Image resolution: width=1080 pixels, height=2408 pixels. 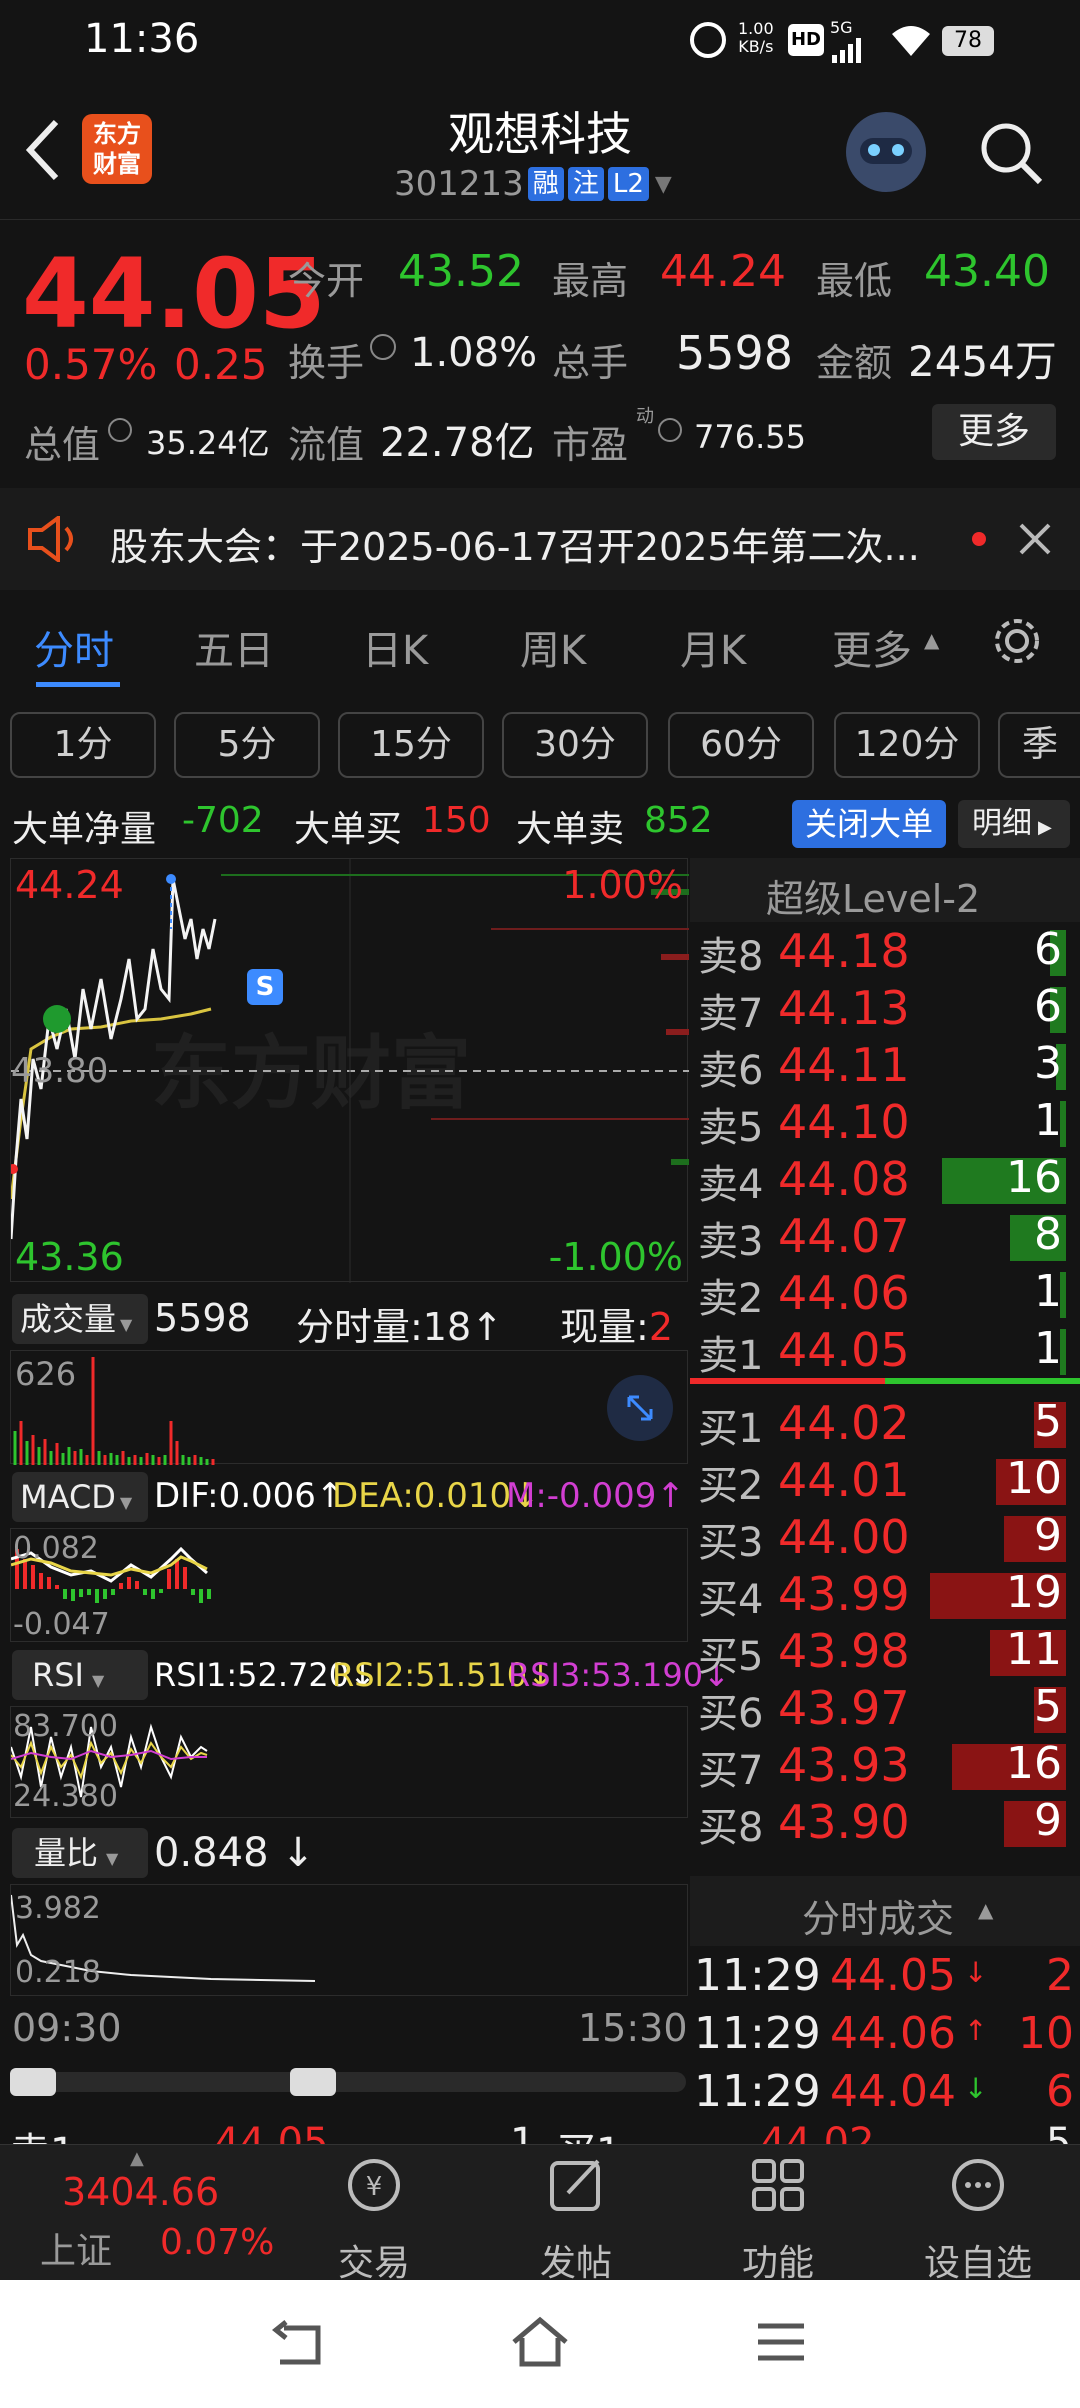 I want to click on period-30min: 30分, so click(x=575, y=745).